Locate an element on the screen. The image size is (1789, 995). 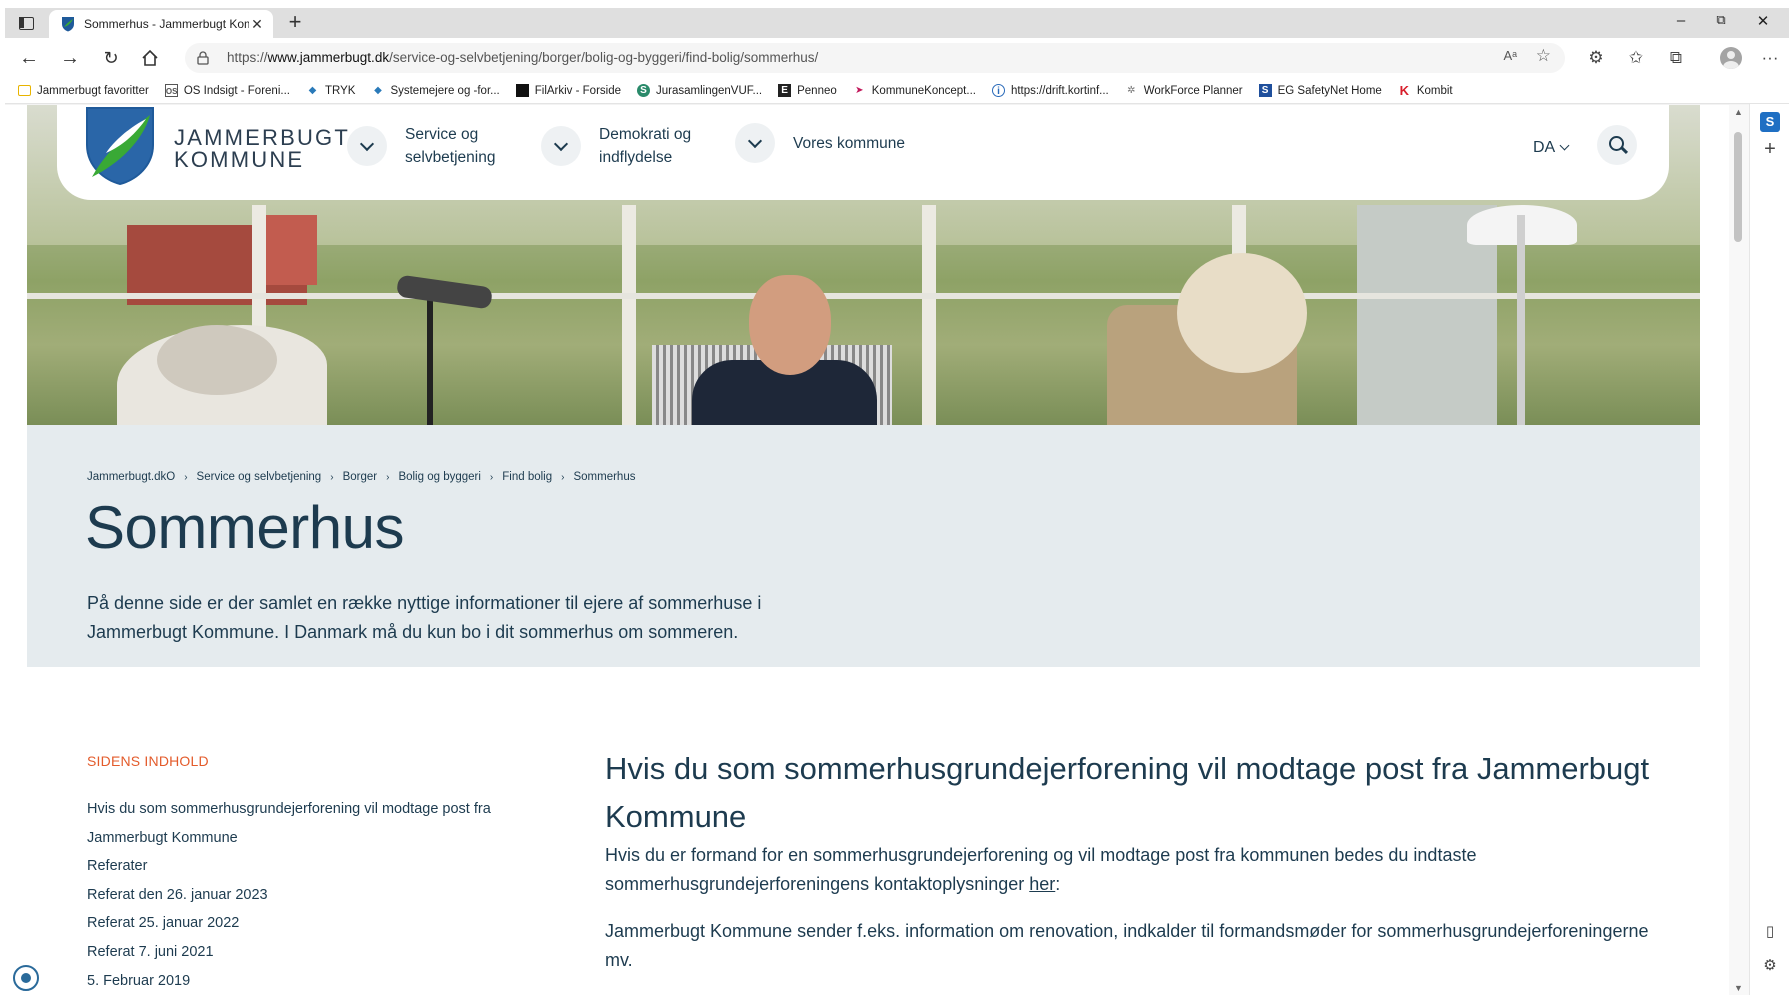
browser-tab: Sommerhus - Jammerbugt Komm ✕ is located at coordinates (161, 24).